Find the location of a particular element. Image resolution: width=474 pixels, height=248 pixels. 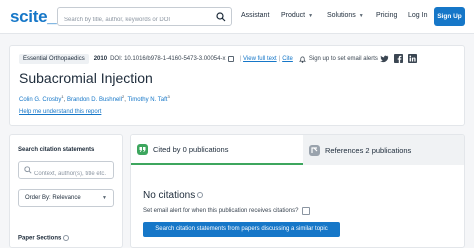

tab-references: References 2 publications is located at coordinates (383, 150).